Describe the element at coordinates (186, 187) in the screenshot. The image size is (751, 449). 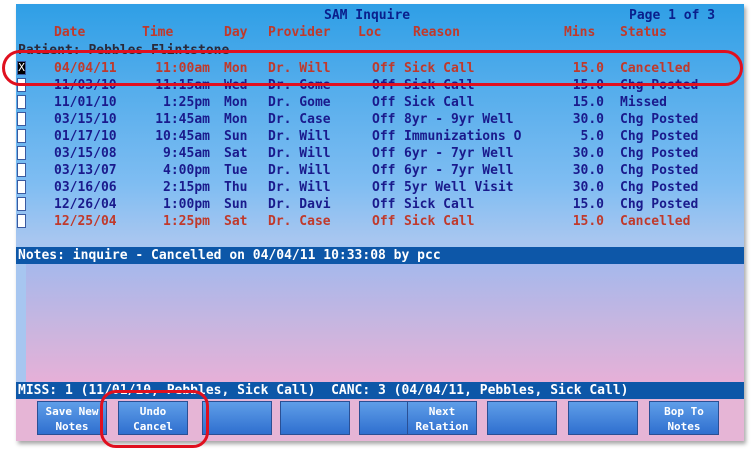
I see `cell-time: 2:15pm` at that location.